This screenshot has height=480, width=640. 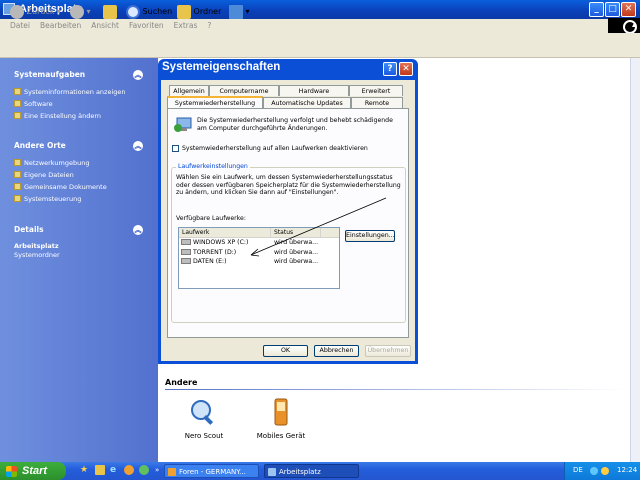 I want to click on windows-flag-icon, so click(x=11, y=471).